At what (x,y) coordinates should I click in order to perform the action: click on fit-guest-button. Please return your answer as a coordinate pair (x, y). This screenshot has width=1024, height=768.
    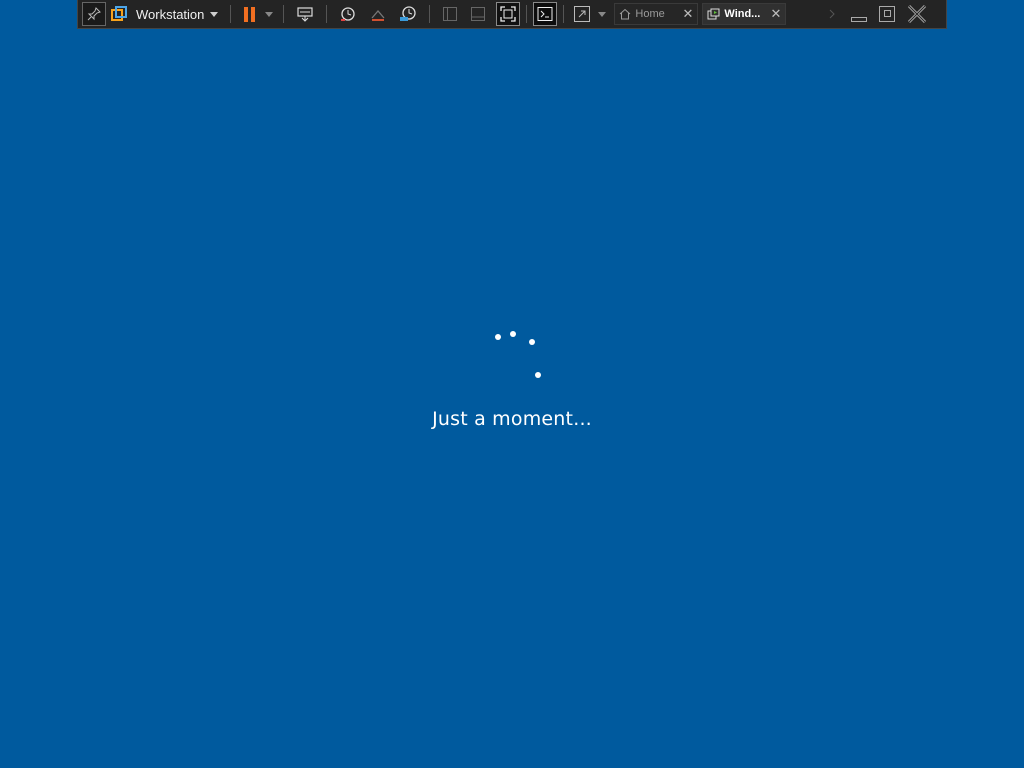
    Looking at the image, I should click on (508, 14).